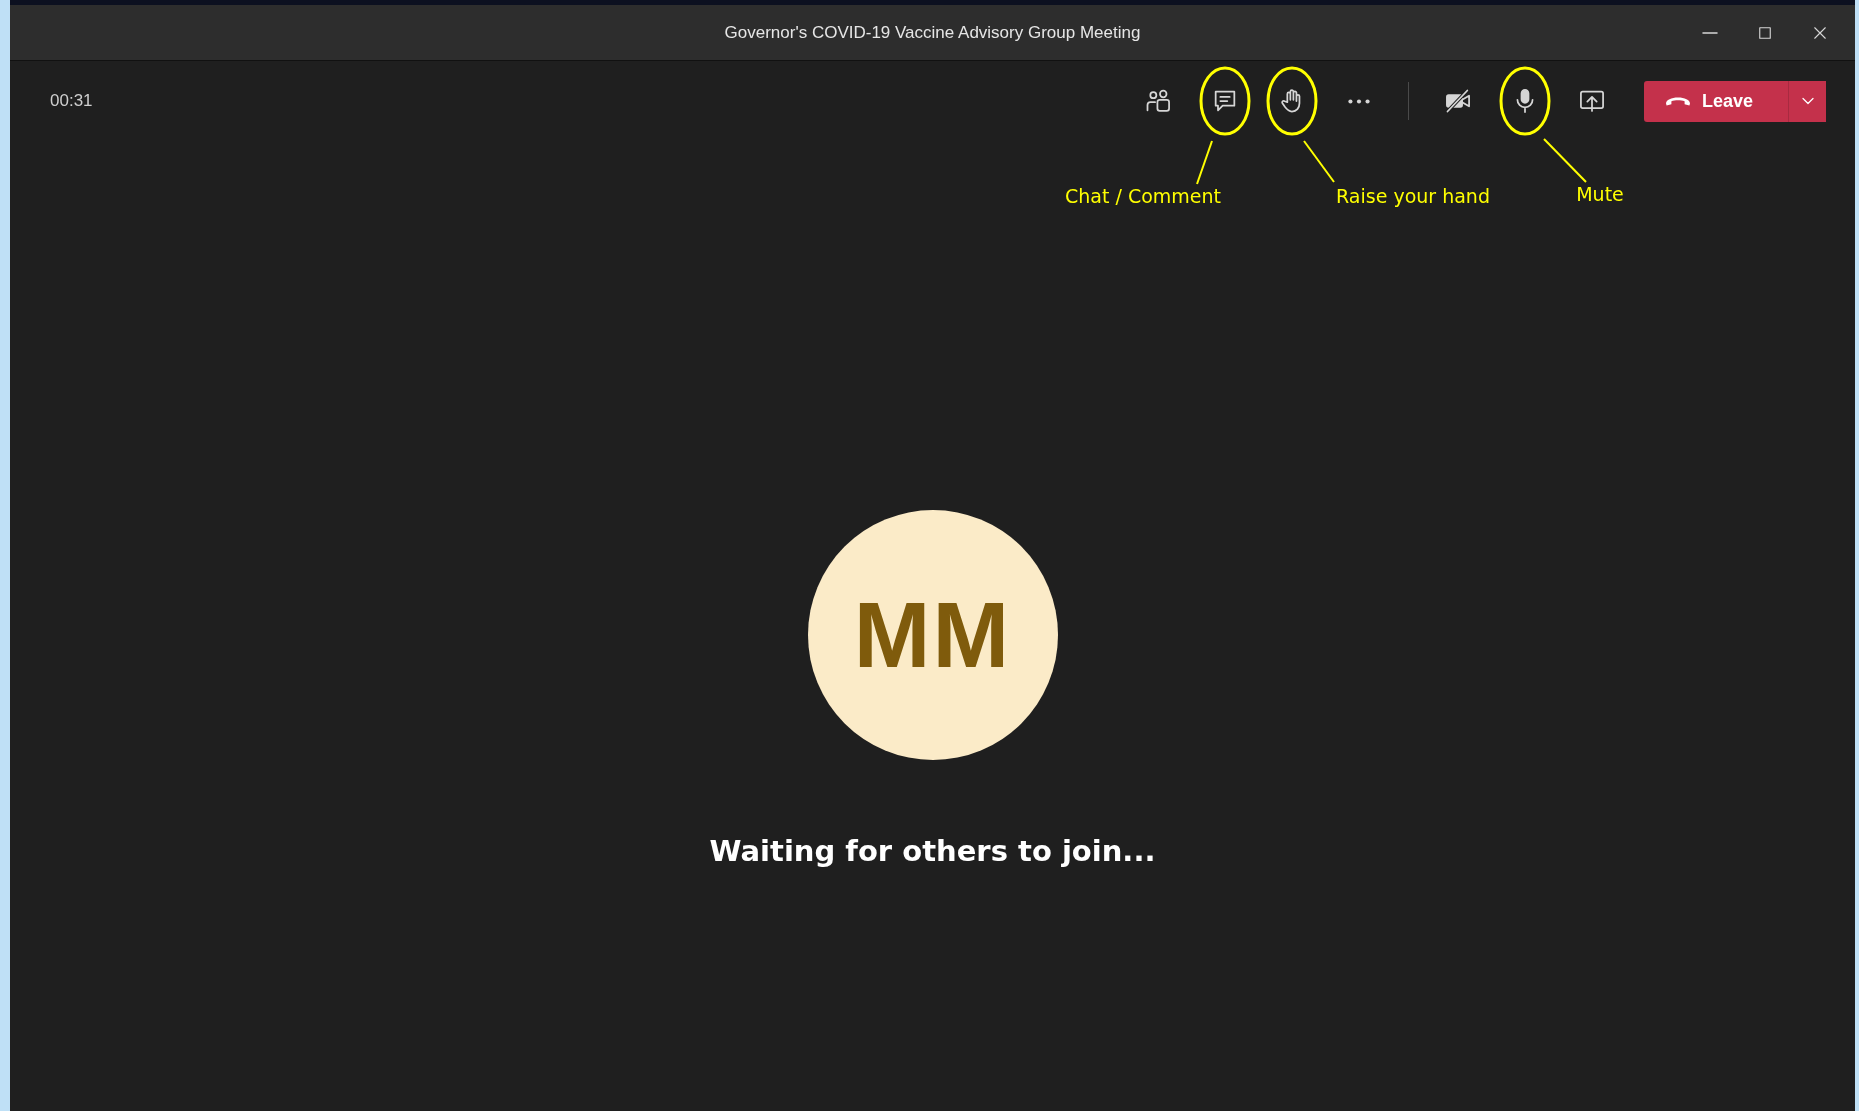  I want to click on call-timer: 00:31, so click(71, 101).